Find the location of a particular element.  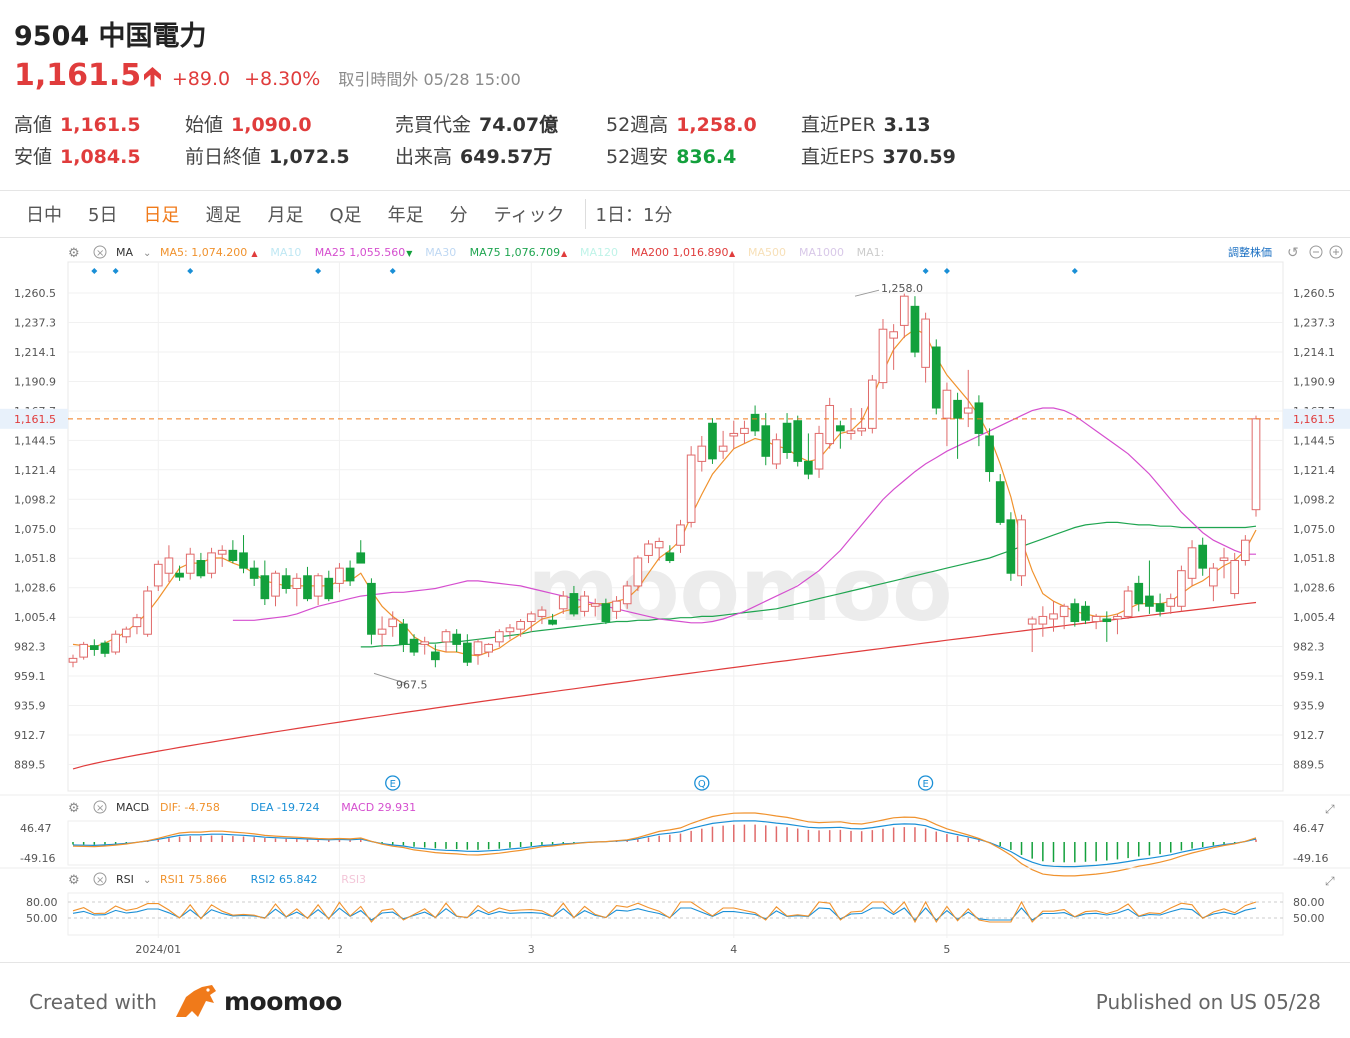

y-tick-label-left: 1,075.0 is located at coordinates (35, 529).